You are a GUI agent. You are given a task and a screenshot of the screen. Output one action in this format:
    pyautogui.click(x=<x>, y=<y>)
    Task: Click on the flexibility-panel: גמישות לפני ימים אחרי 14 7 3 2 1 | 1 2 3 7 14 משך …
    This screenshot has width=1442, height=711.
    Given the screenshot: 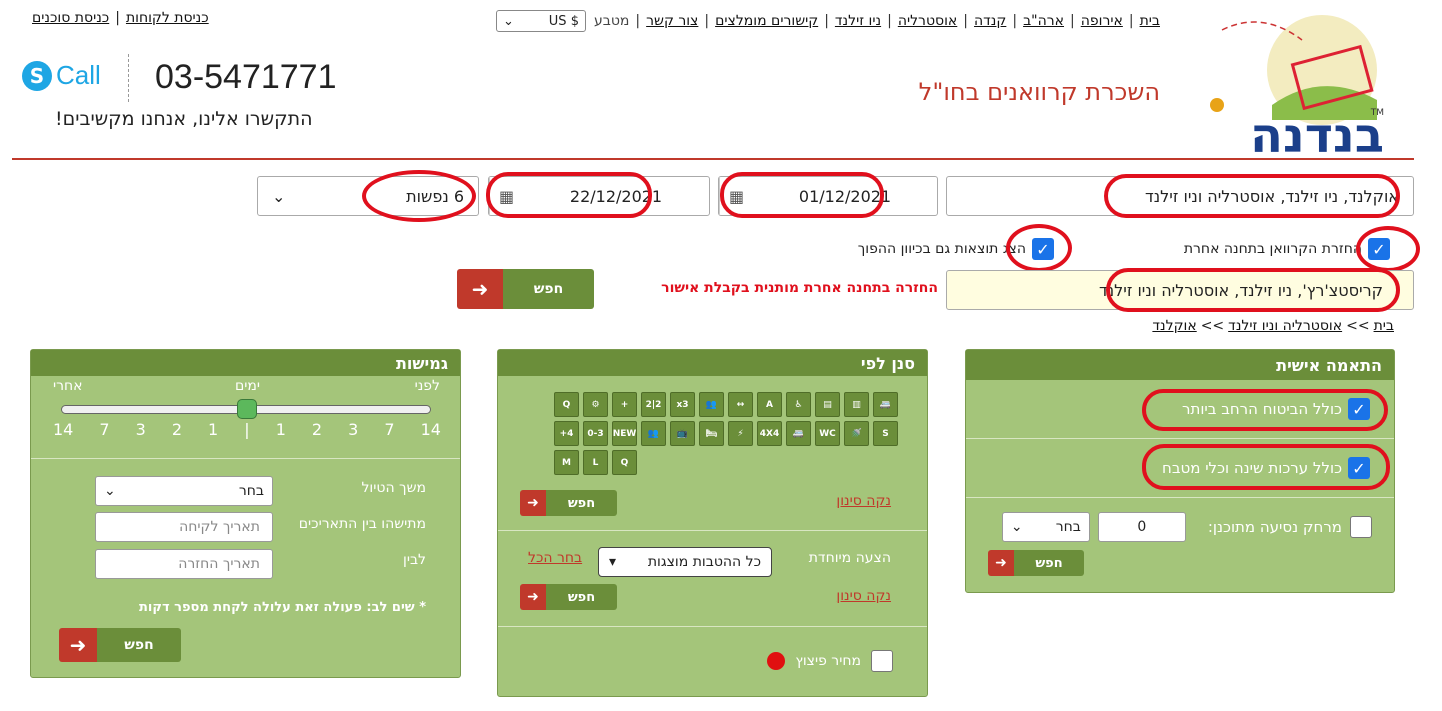 What is the action you would take?
    pyautogui.click(x=245, y=513)
    